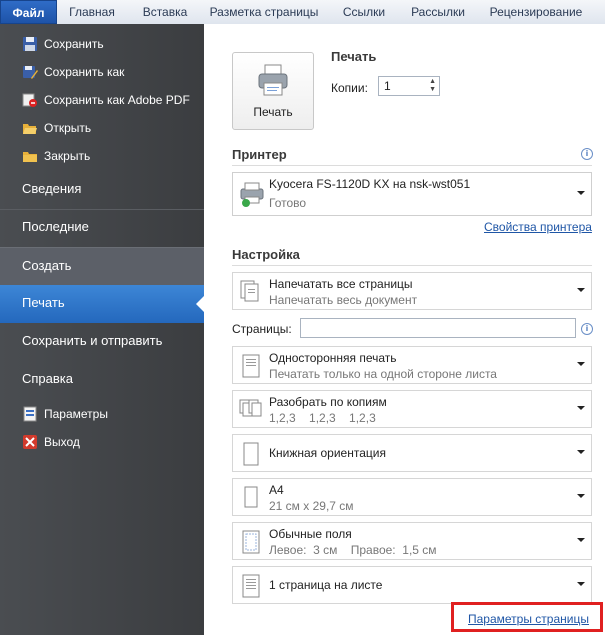  Describe the element at coordinates (536, 12) in the screenshot. I see `tab-review: Рецензирование` at that location.